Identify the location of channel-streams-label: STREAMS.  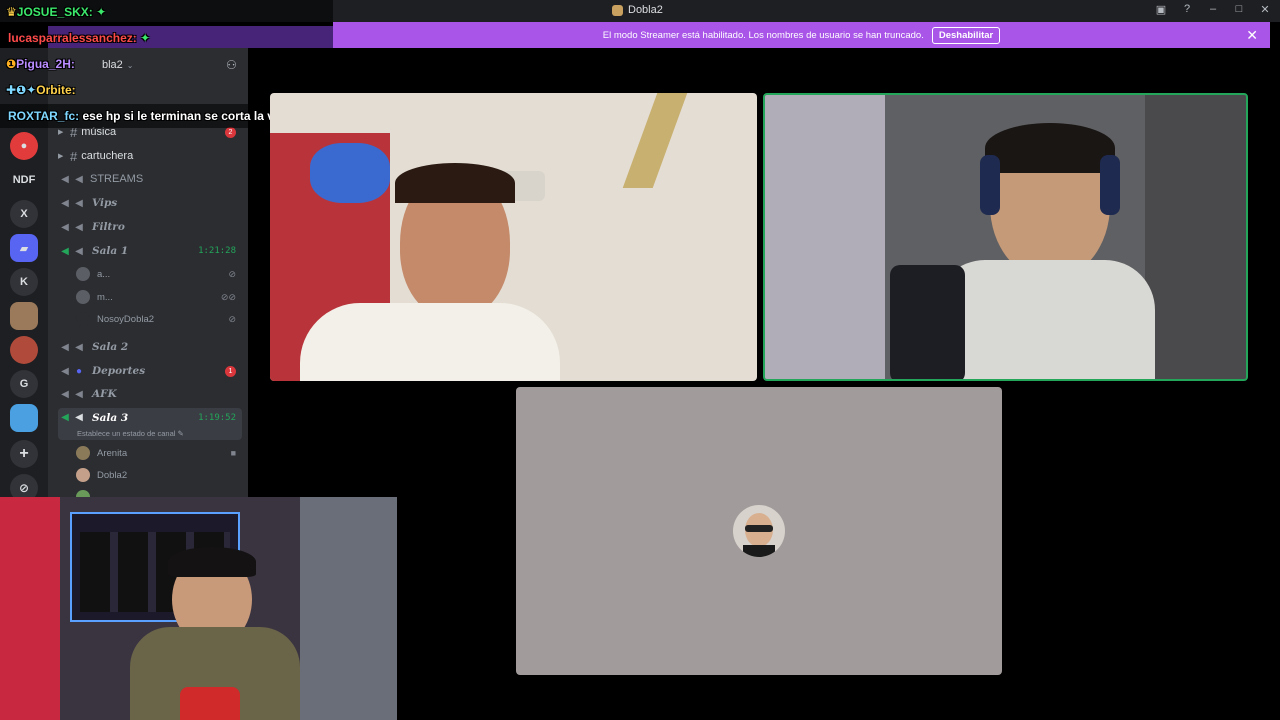
(117, 179).